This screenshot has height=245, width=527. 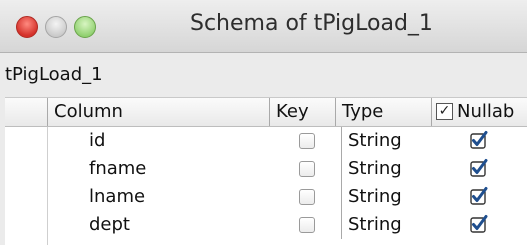 What do you see at coordinates (27, 27) in the screenshot?
I see `close-window-button` at bounding box center [27, 27].